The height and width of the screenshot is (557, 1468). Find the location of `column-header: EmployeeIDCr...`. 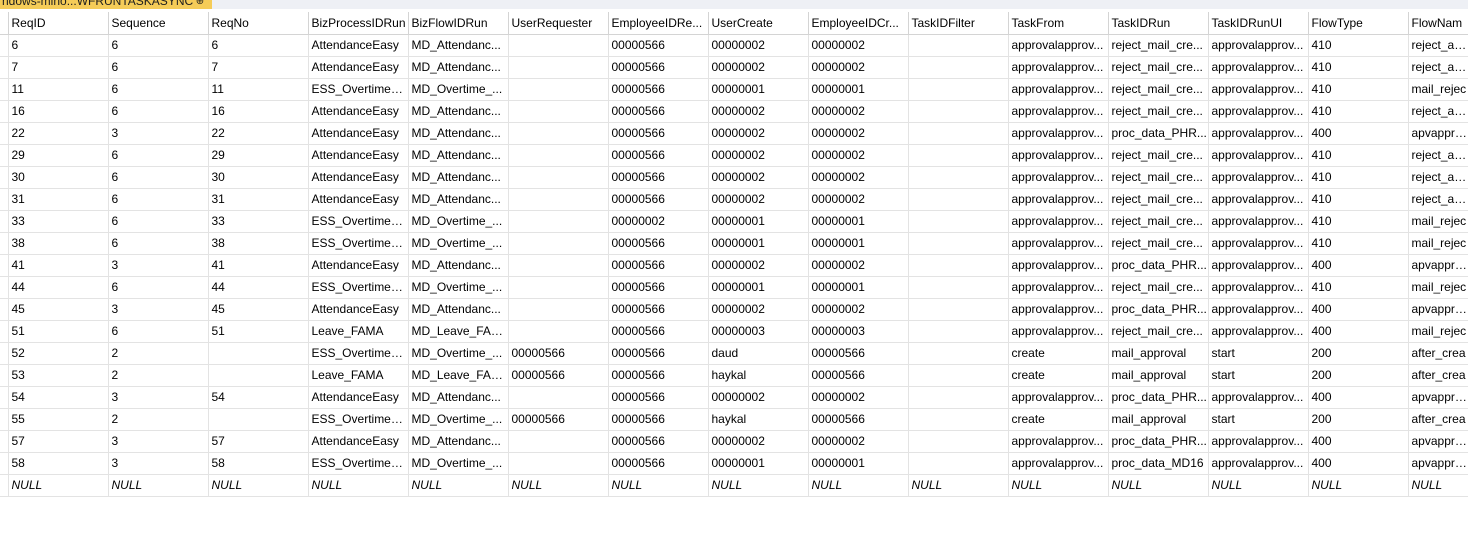

column-header: EmployeeIDCr... is located at coordinates (858, 23).